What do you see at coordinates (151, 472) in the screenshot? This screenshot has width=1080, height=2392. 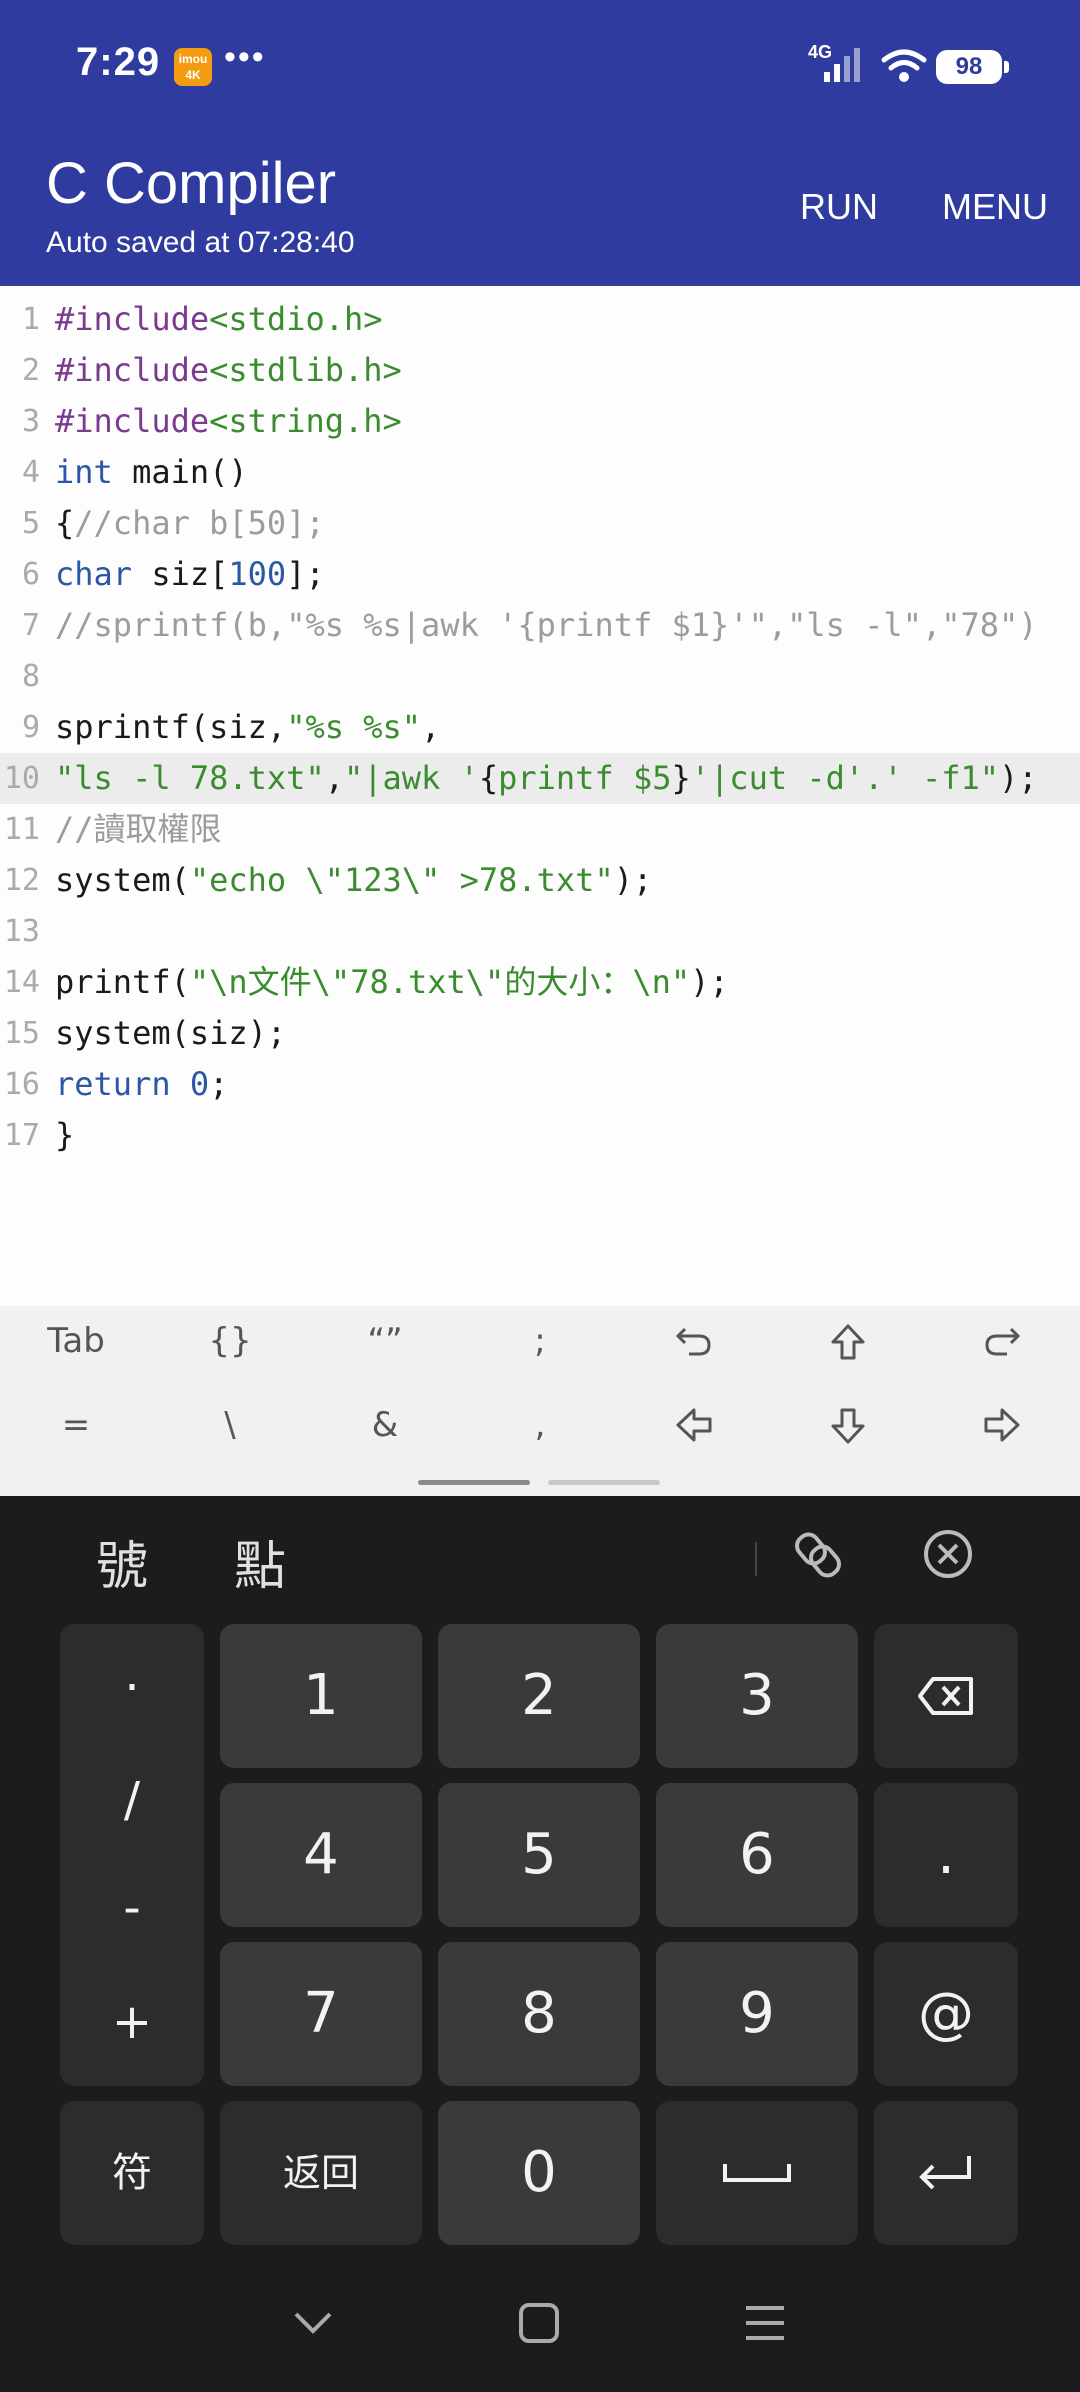 I see `code-text: int main()` at bounding box center [151, 472].